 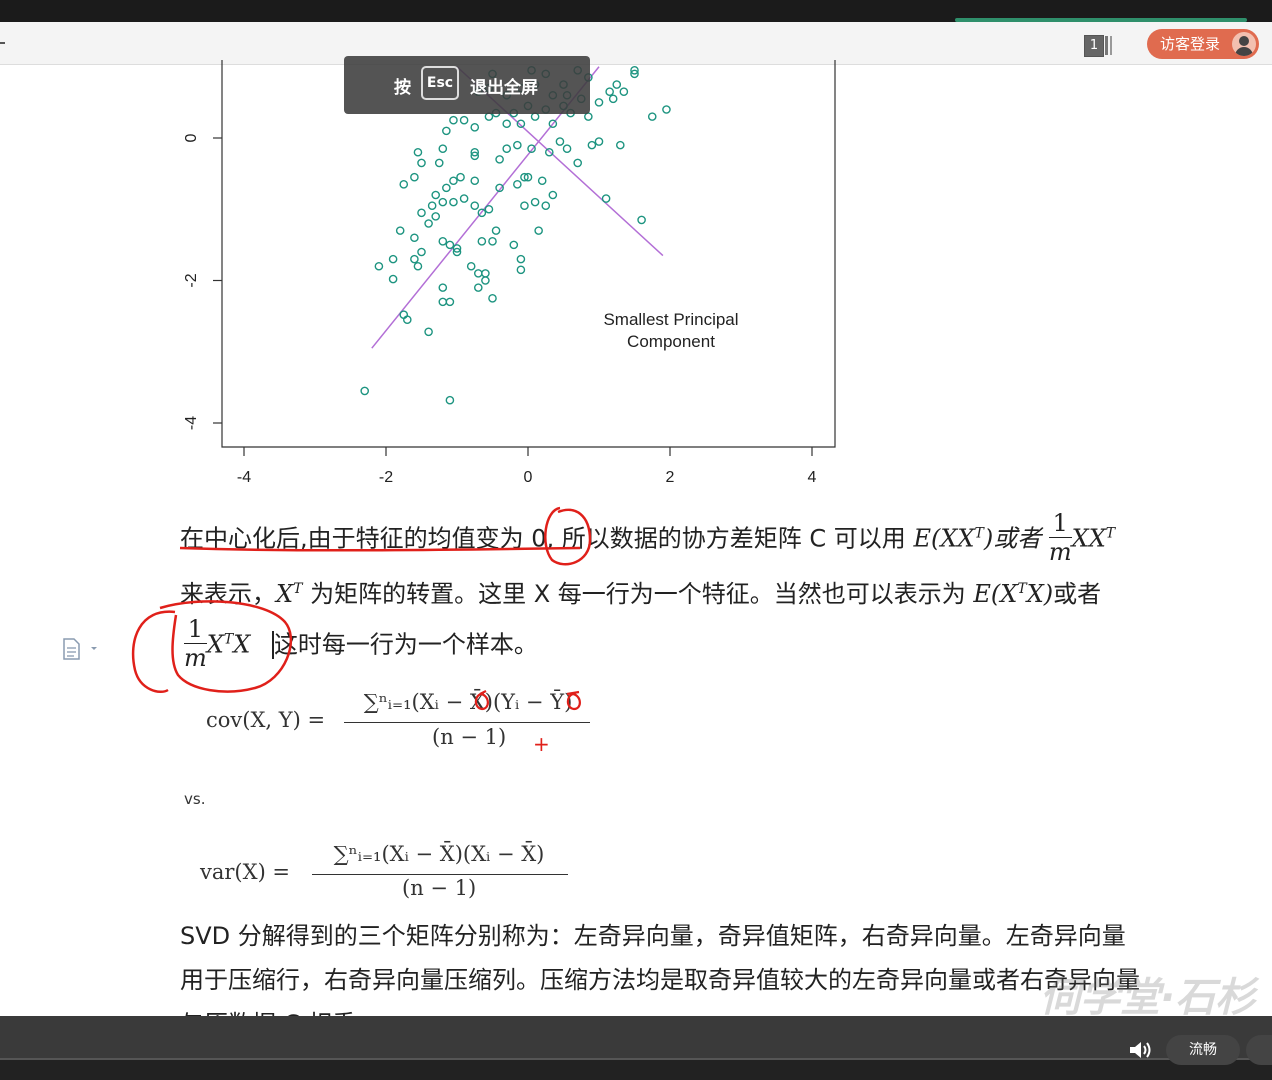 I want to click on var-denominator: (n − 1), so click(x=439, y=888).